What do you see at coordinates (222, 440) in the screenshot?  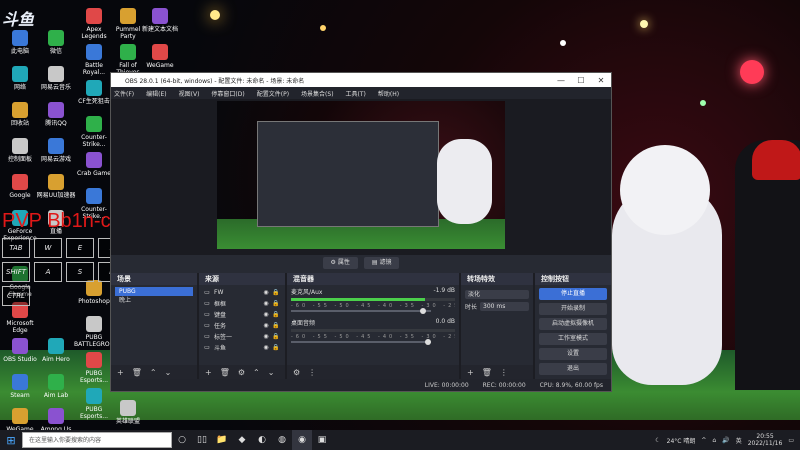 I see `file-explorer-icon: 📁` at bounding box center [222, 440].